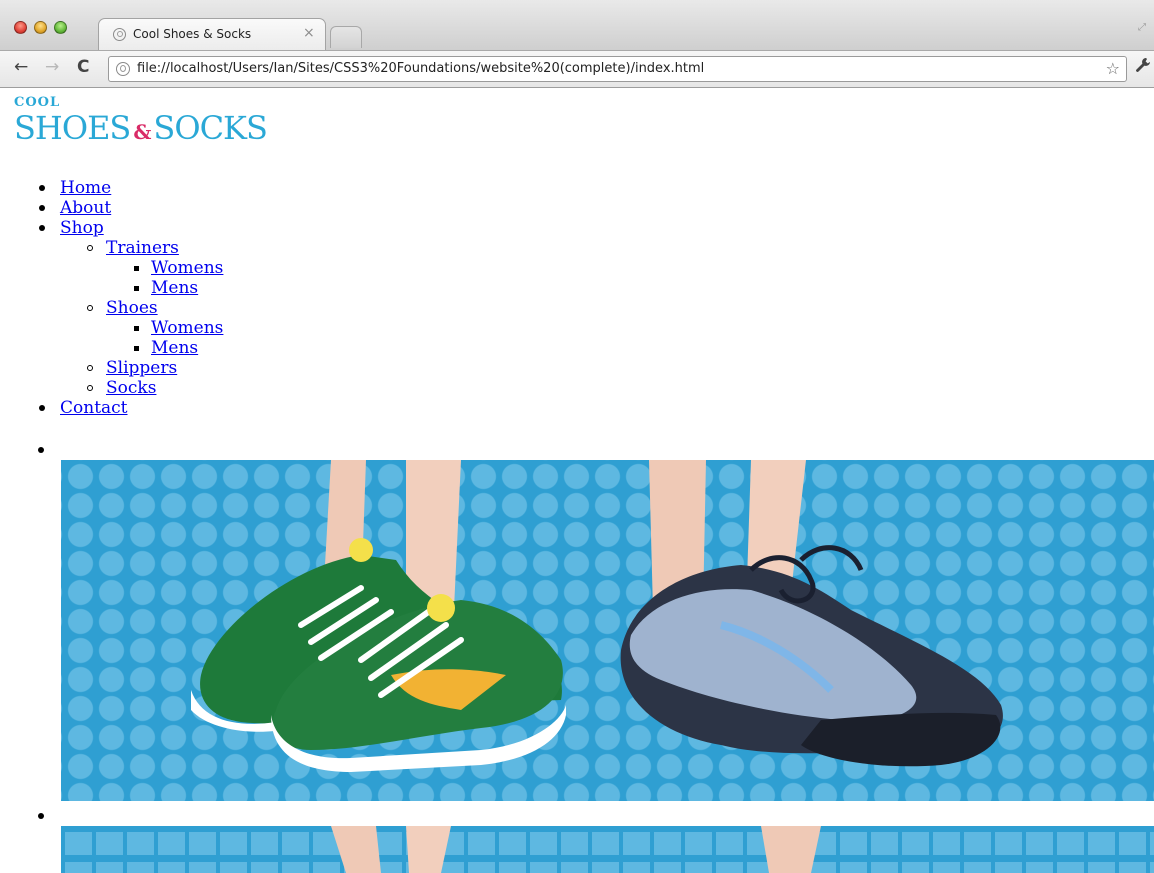  Describe the element at coordinates (187, 328) in the screenshot. I see `nav-link-shoes-womens: Womens` at that location.